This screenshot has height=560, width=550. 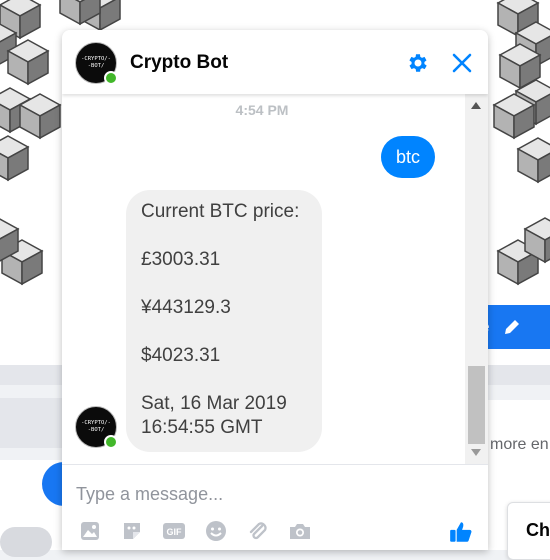 What do you see at coordinates (266, 494) in the screenshot?
I see `message-input` at bounding box center [266, 494].